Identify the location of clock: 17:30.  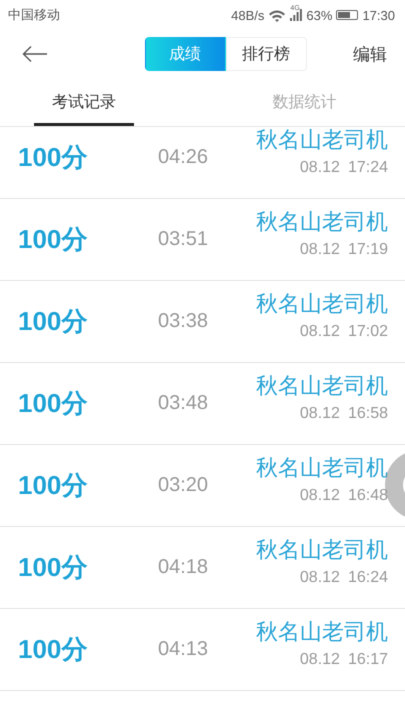
(378, 15).